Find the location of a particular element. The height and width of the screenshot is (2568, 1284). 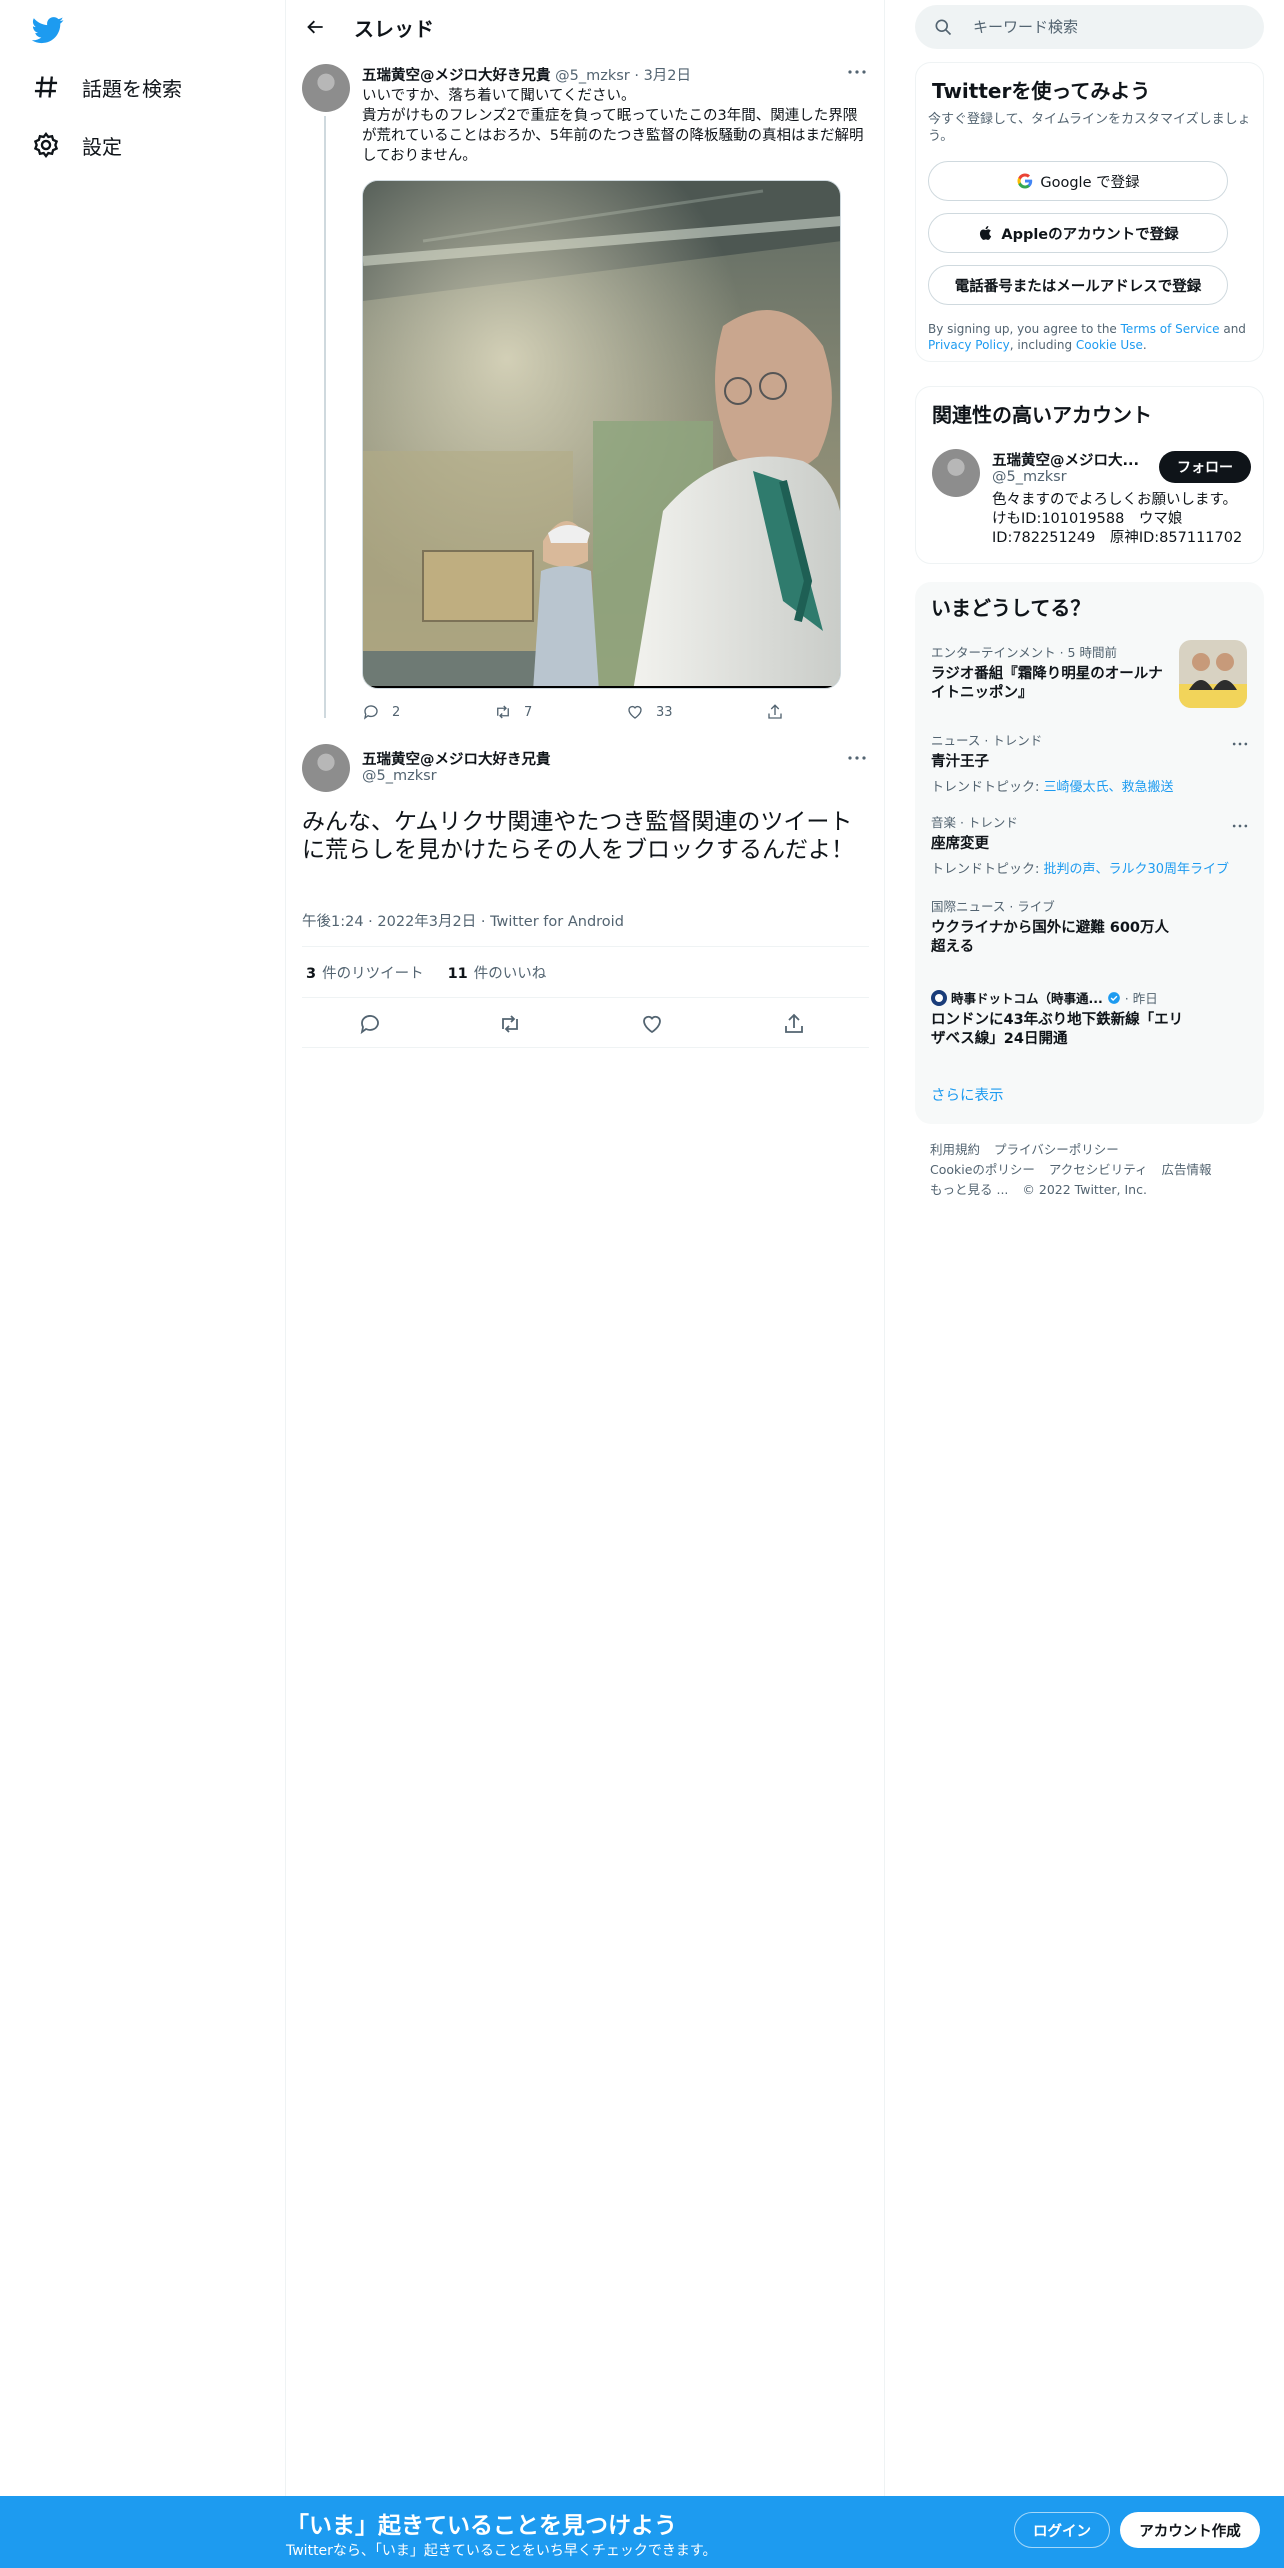

reply-button: 2 is located at coordinates (381, 712).